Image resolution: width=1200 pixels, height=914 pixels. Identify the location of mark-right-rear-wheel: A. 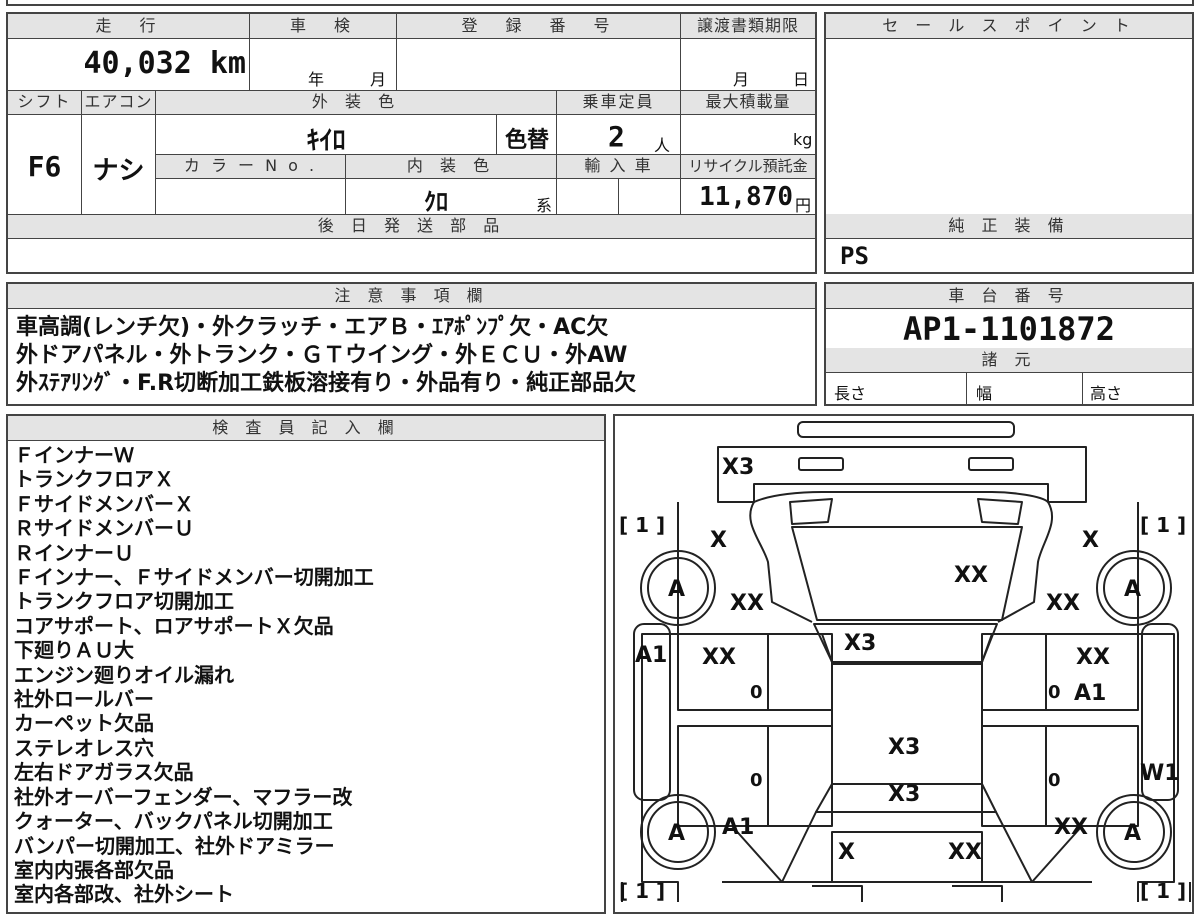
(1132, 589).